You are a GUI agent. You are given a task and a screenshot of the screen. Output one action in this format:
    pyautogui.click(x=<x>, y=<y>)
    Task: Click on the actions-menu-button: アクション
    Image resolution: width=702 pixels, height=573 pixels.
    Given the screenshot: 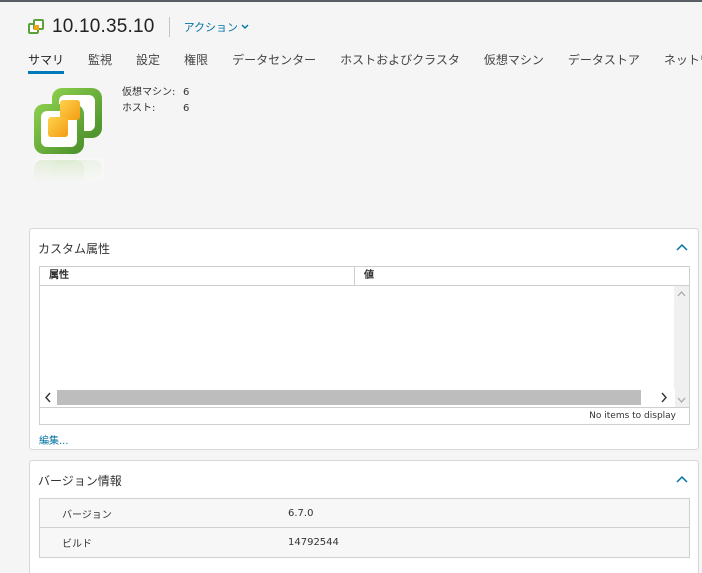 What is the action you would take?
    pyautogui.click(x=216, y=27)
    